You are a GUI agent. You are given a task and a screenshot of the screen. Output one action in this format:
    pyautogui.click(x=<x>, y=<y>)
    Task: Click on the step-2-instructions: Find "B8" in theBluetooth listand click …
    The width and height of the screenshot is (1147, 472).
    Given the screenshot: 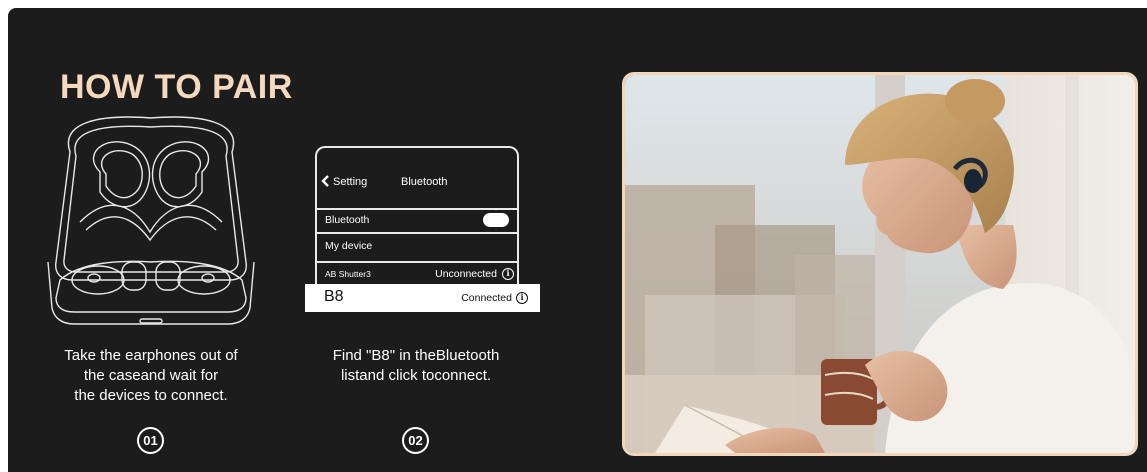 What is the action you would take?
    pyautogui.click(x=416, y=366)
    